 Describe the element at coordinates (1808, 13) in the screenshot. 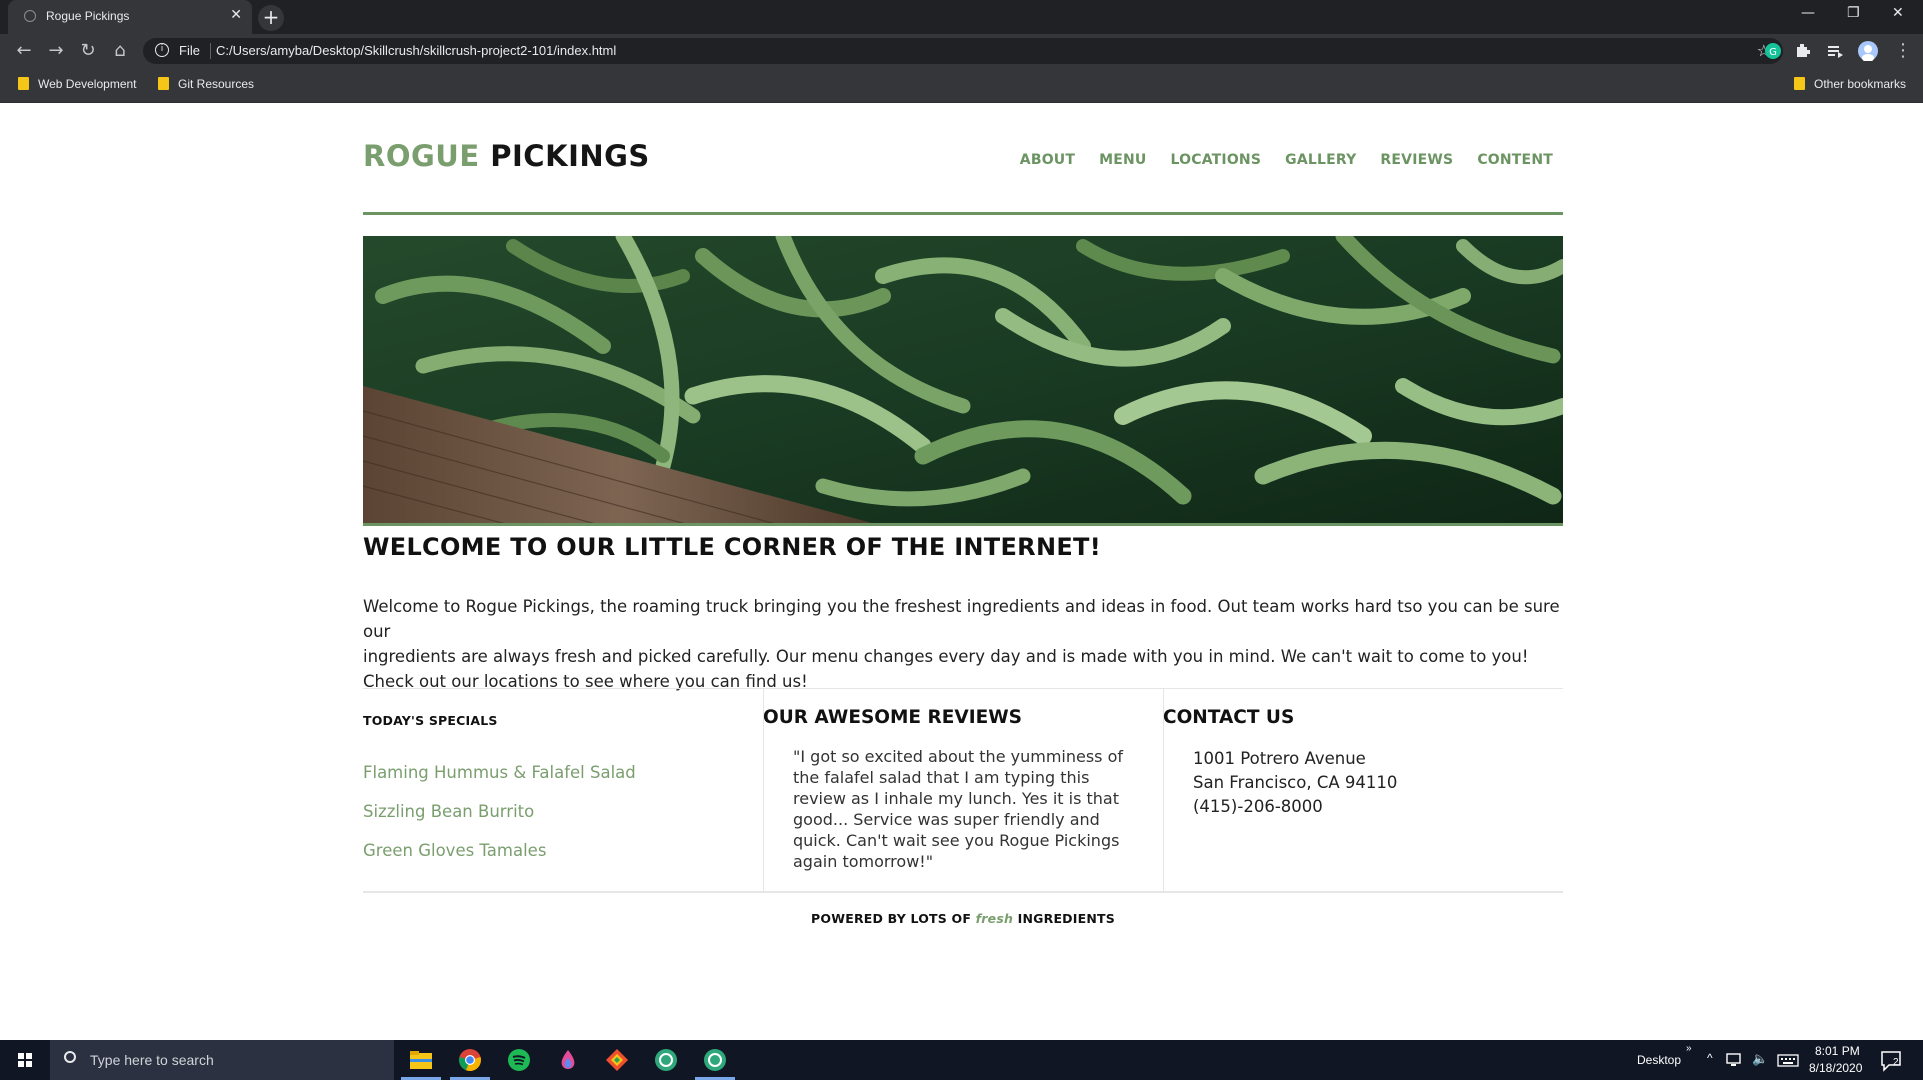

I see `minimize-icon: —` at that location.